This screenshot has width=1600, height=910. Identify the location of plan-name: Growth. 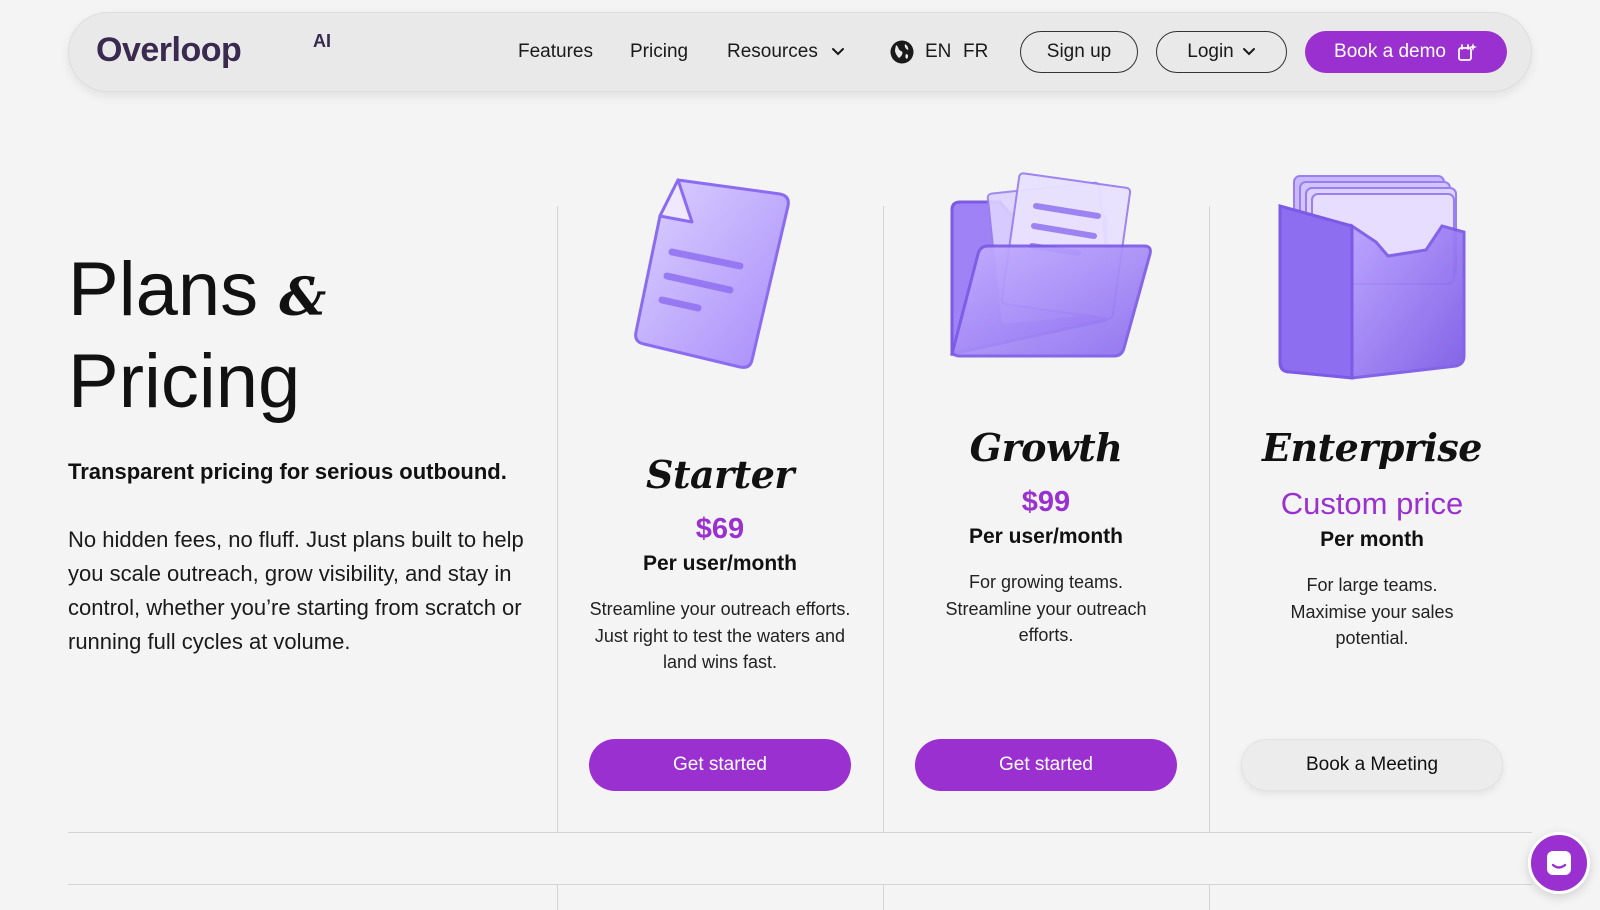
(1046, 447).